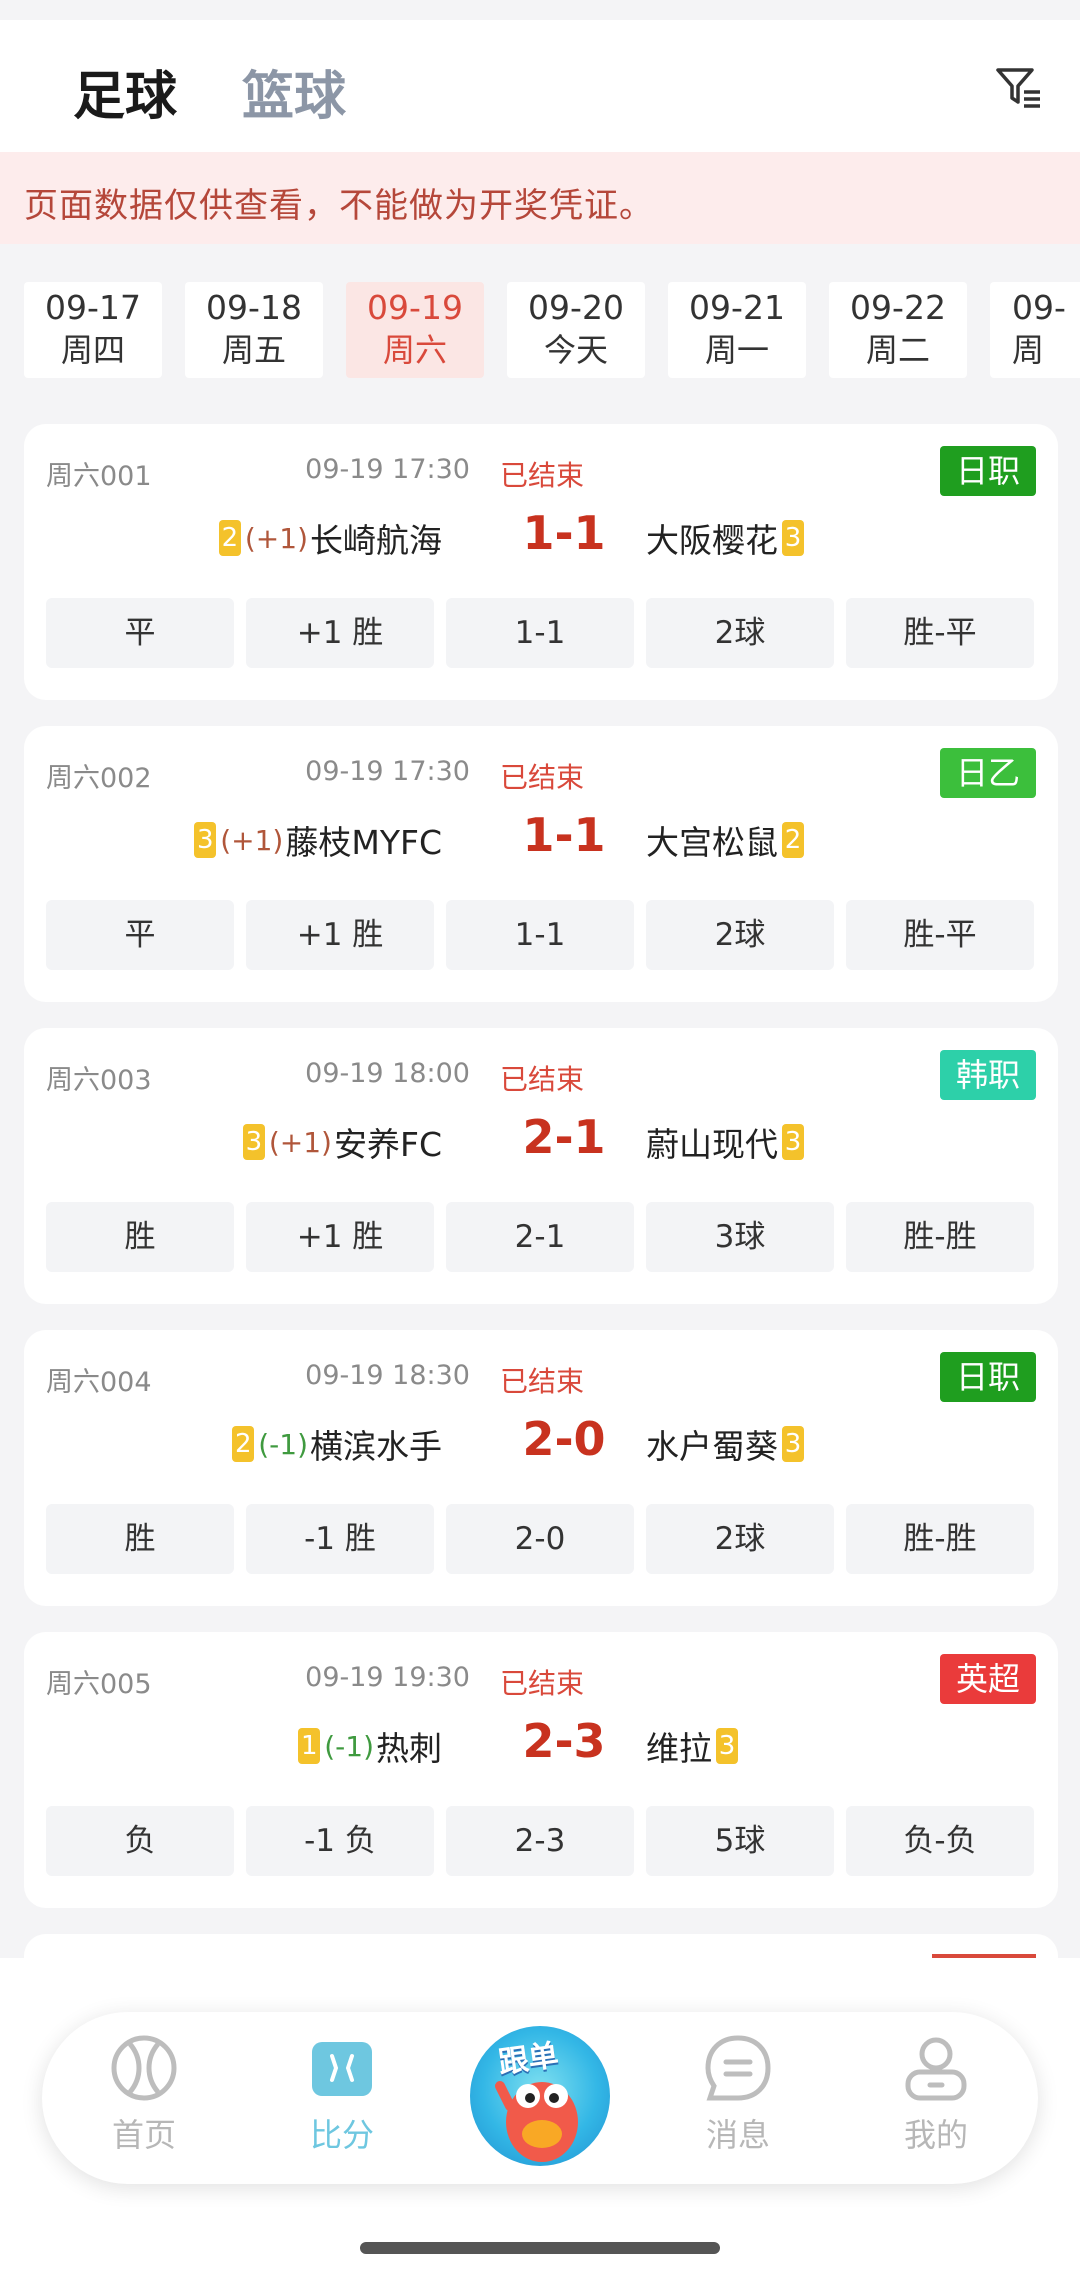 The image size is (1080, 2277). What do you see at coordinates (376, 540) in the screenshot?
I see `home-team-name: 长崎航海` at bounding box center [376, 540].